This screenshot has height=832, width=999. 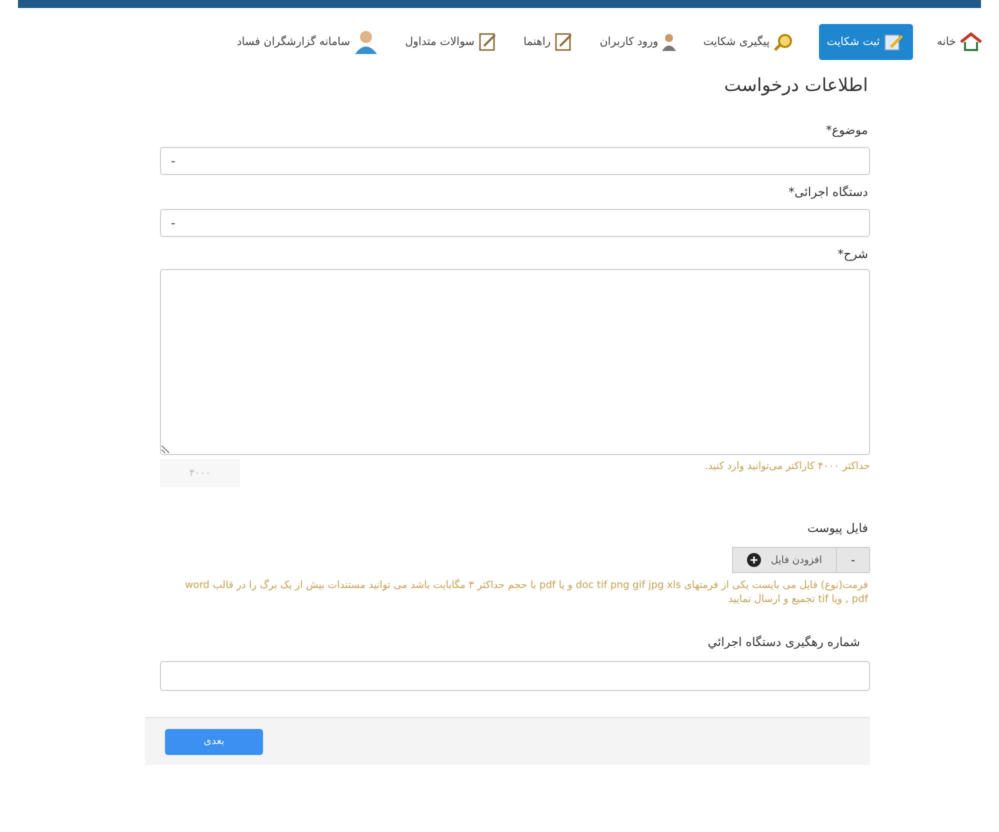 I want to click on nav-tab: پیگیری شکایت, so click(x=749, y=42).